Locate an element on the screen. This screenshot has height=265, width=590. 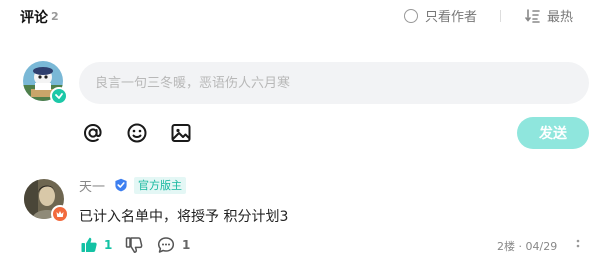
thumbs-down-icon is located at coordinates (134, 245).